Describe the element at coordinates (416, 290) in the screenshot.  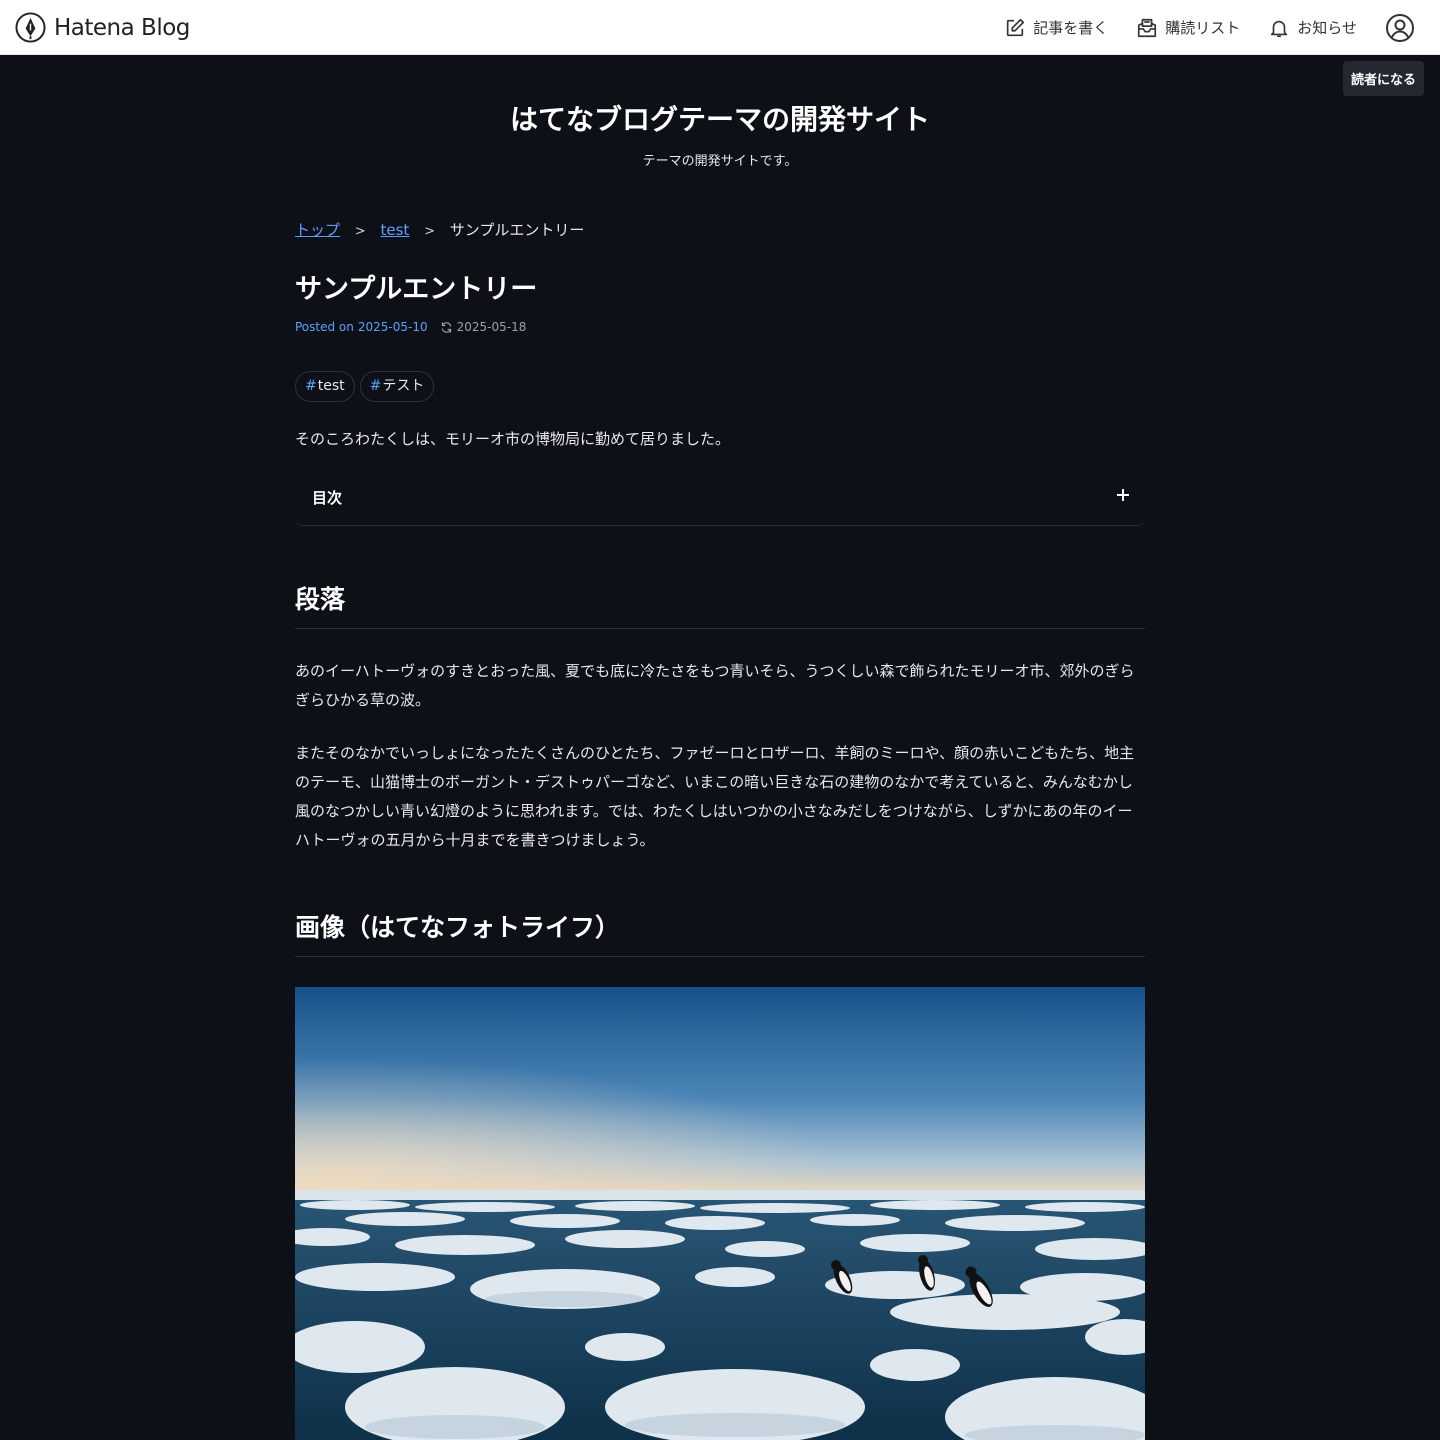
I see `entry-title: サンプルエントリー` at that location.